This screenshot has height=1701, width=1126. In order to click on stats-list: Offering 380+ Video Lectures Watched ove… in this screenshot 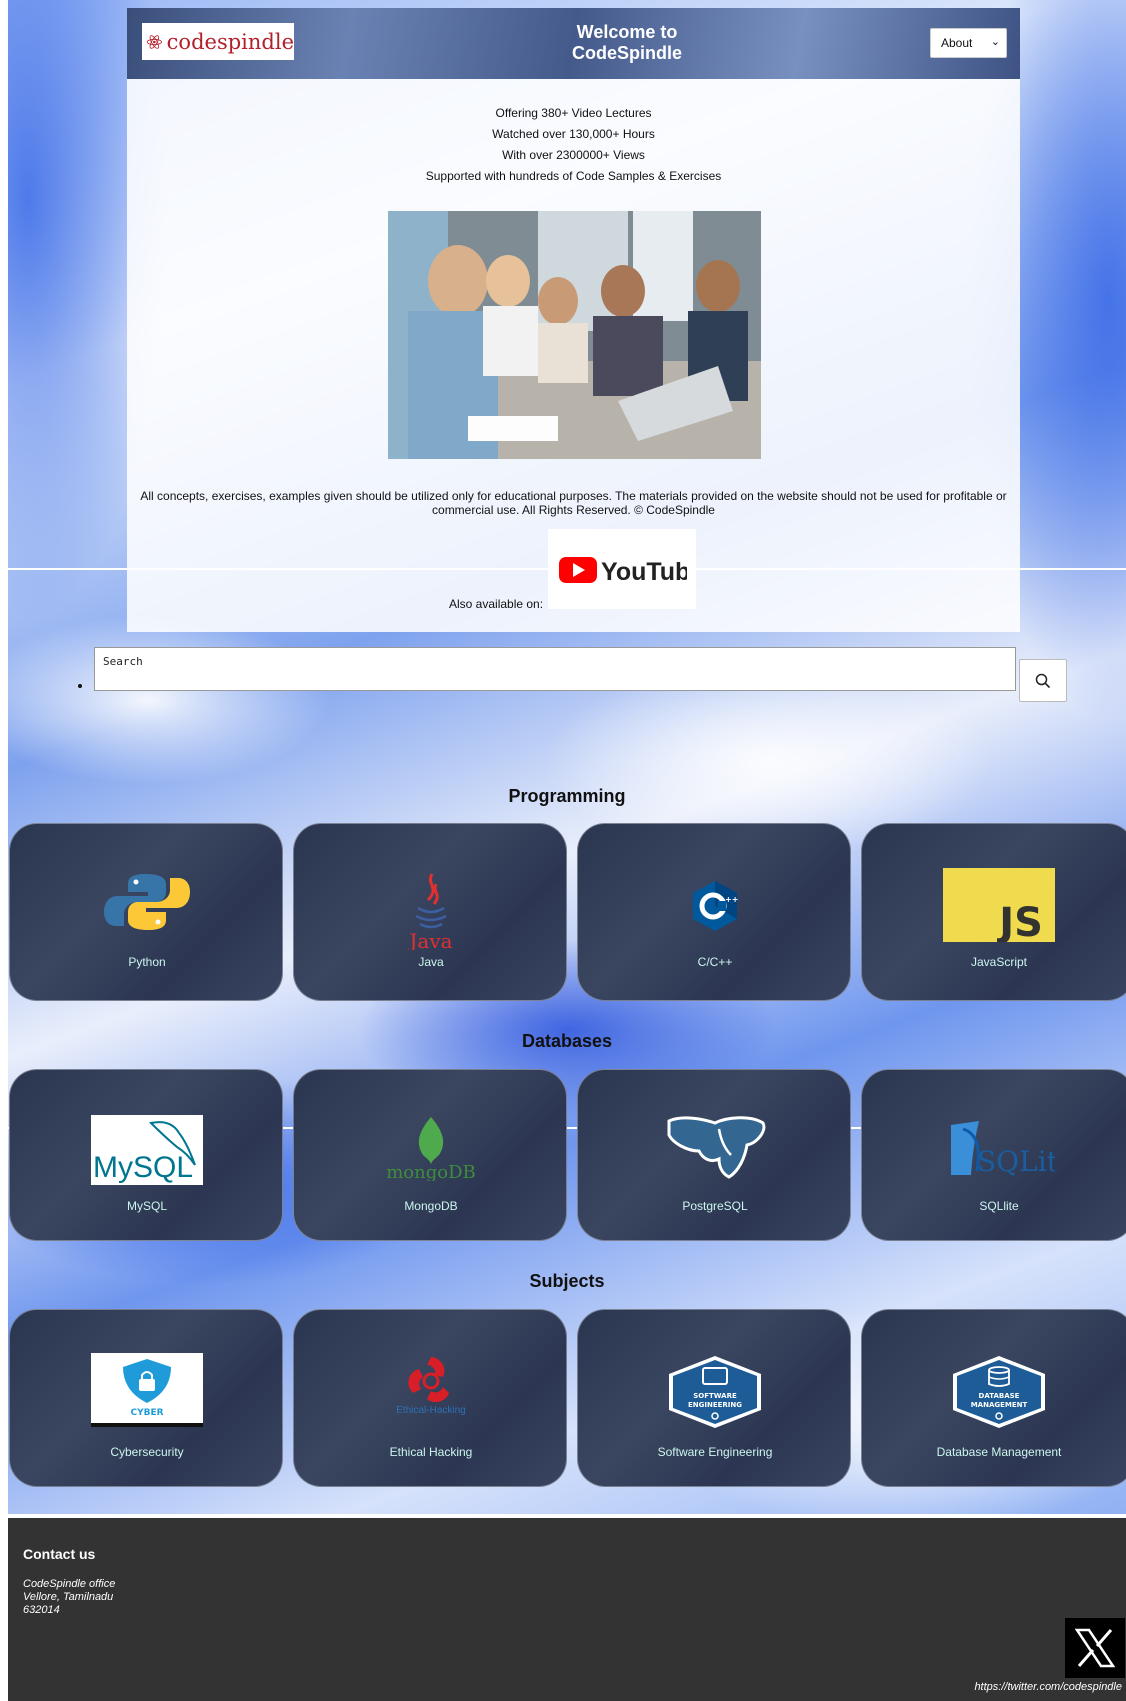, I will do `click(573, 145)`.